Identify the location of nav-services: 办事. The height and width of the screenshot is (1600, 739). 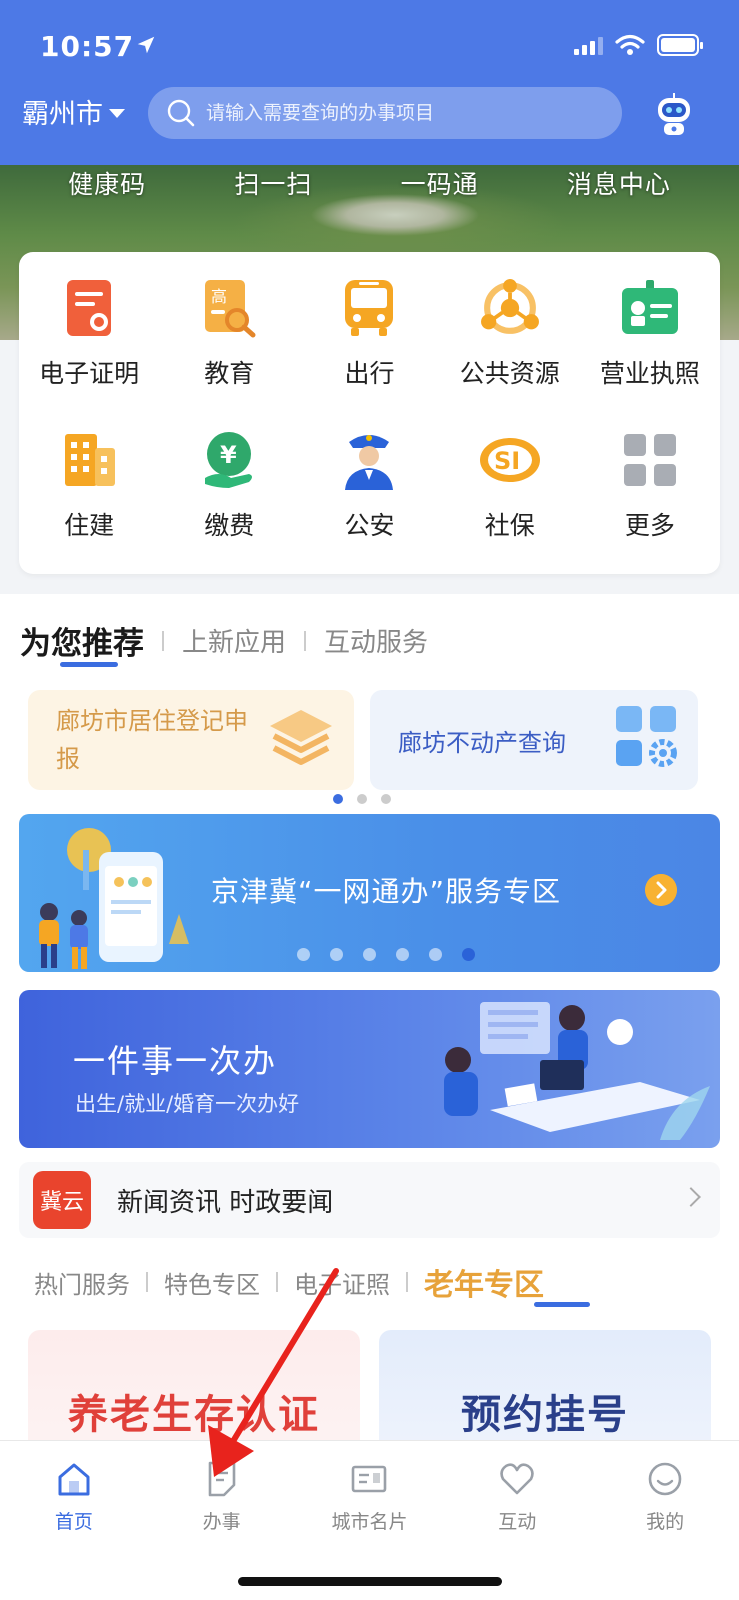
(222, 1496).